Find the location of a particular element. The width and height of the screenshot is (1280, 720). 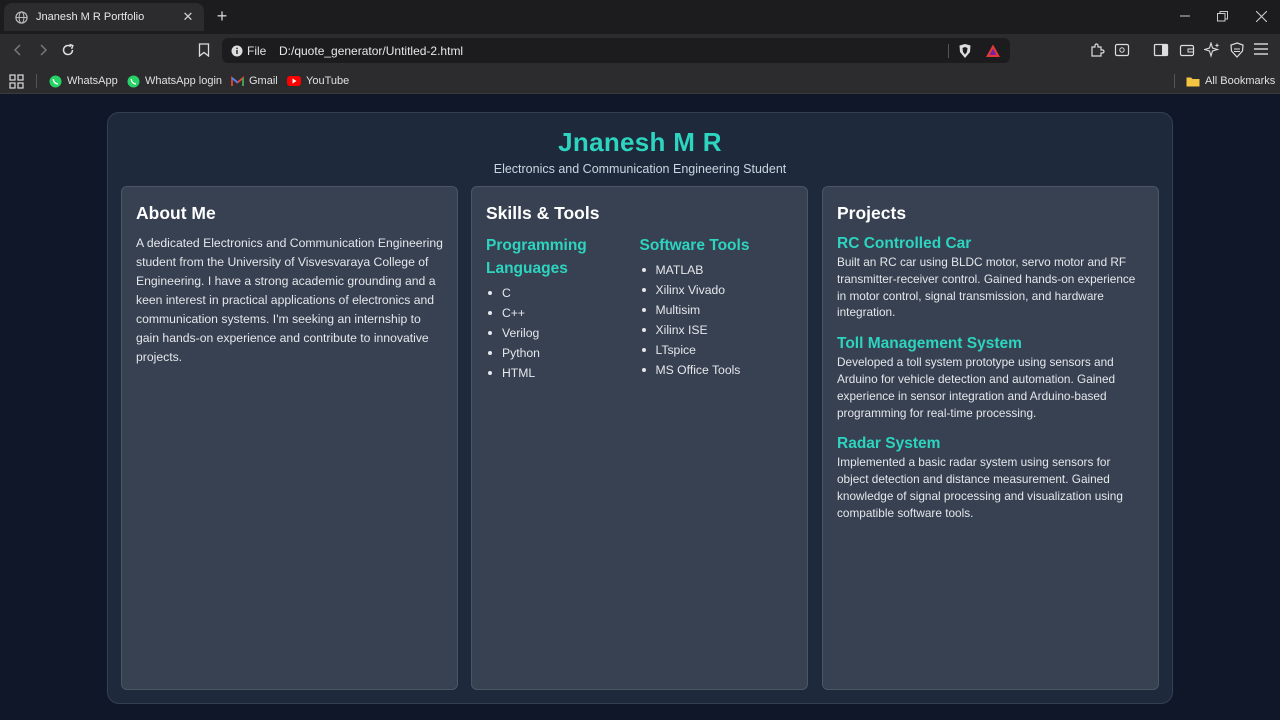

browser-toolbar: File D:/quote_generator/Untitled-2.html is located at coordinates (640, 50).